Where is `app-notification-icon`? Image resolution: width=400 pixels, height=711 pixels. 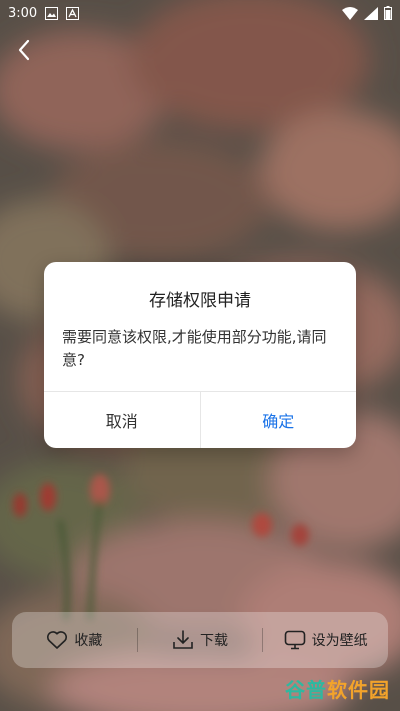 app-notification-icon is located at coordinates (73, 13).